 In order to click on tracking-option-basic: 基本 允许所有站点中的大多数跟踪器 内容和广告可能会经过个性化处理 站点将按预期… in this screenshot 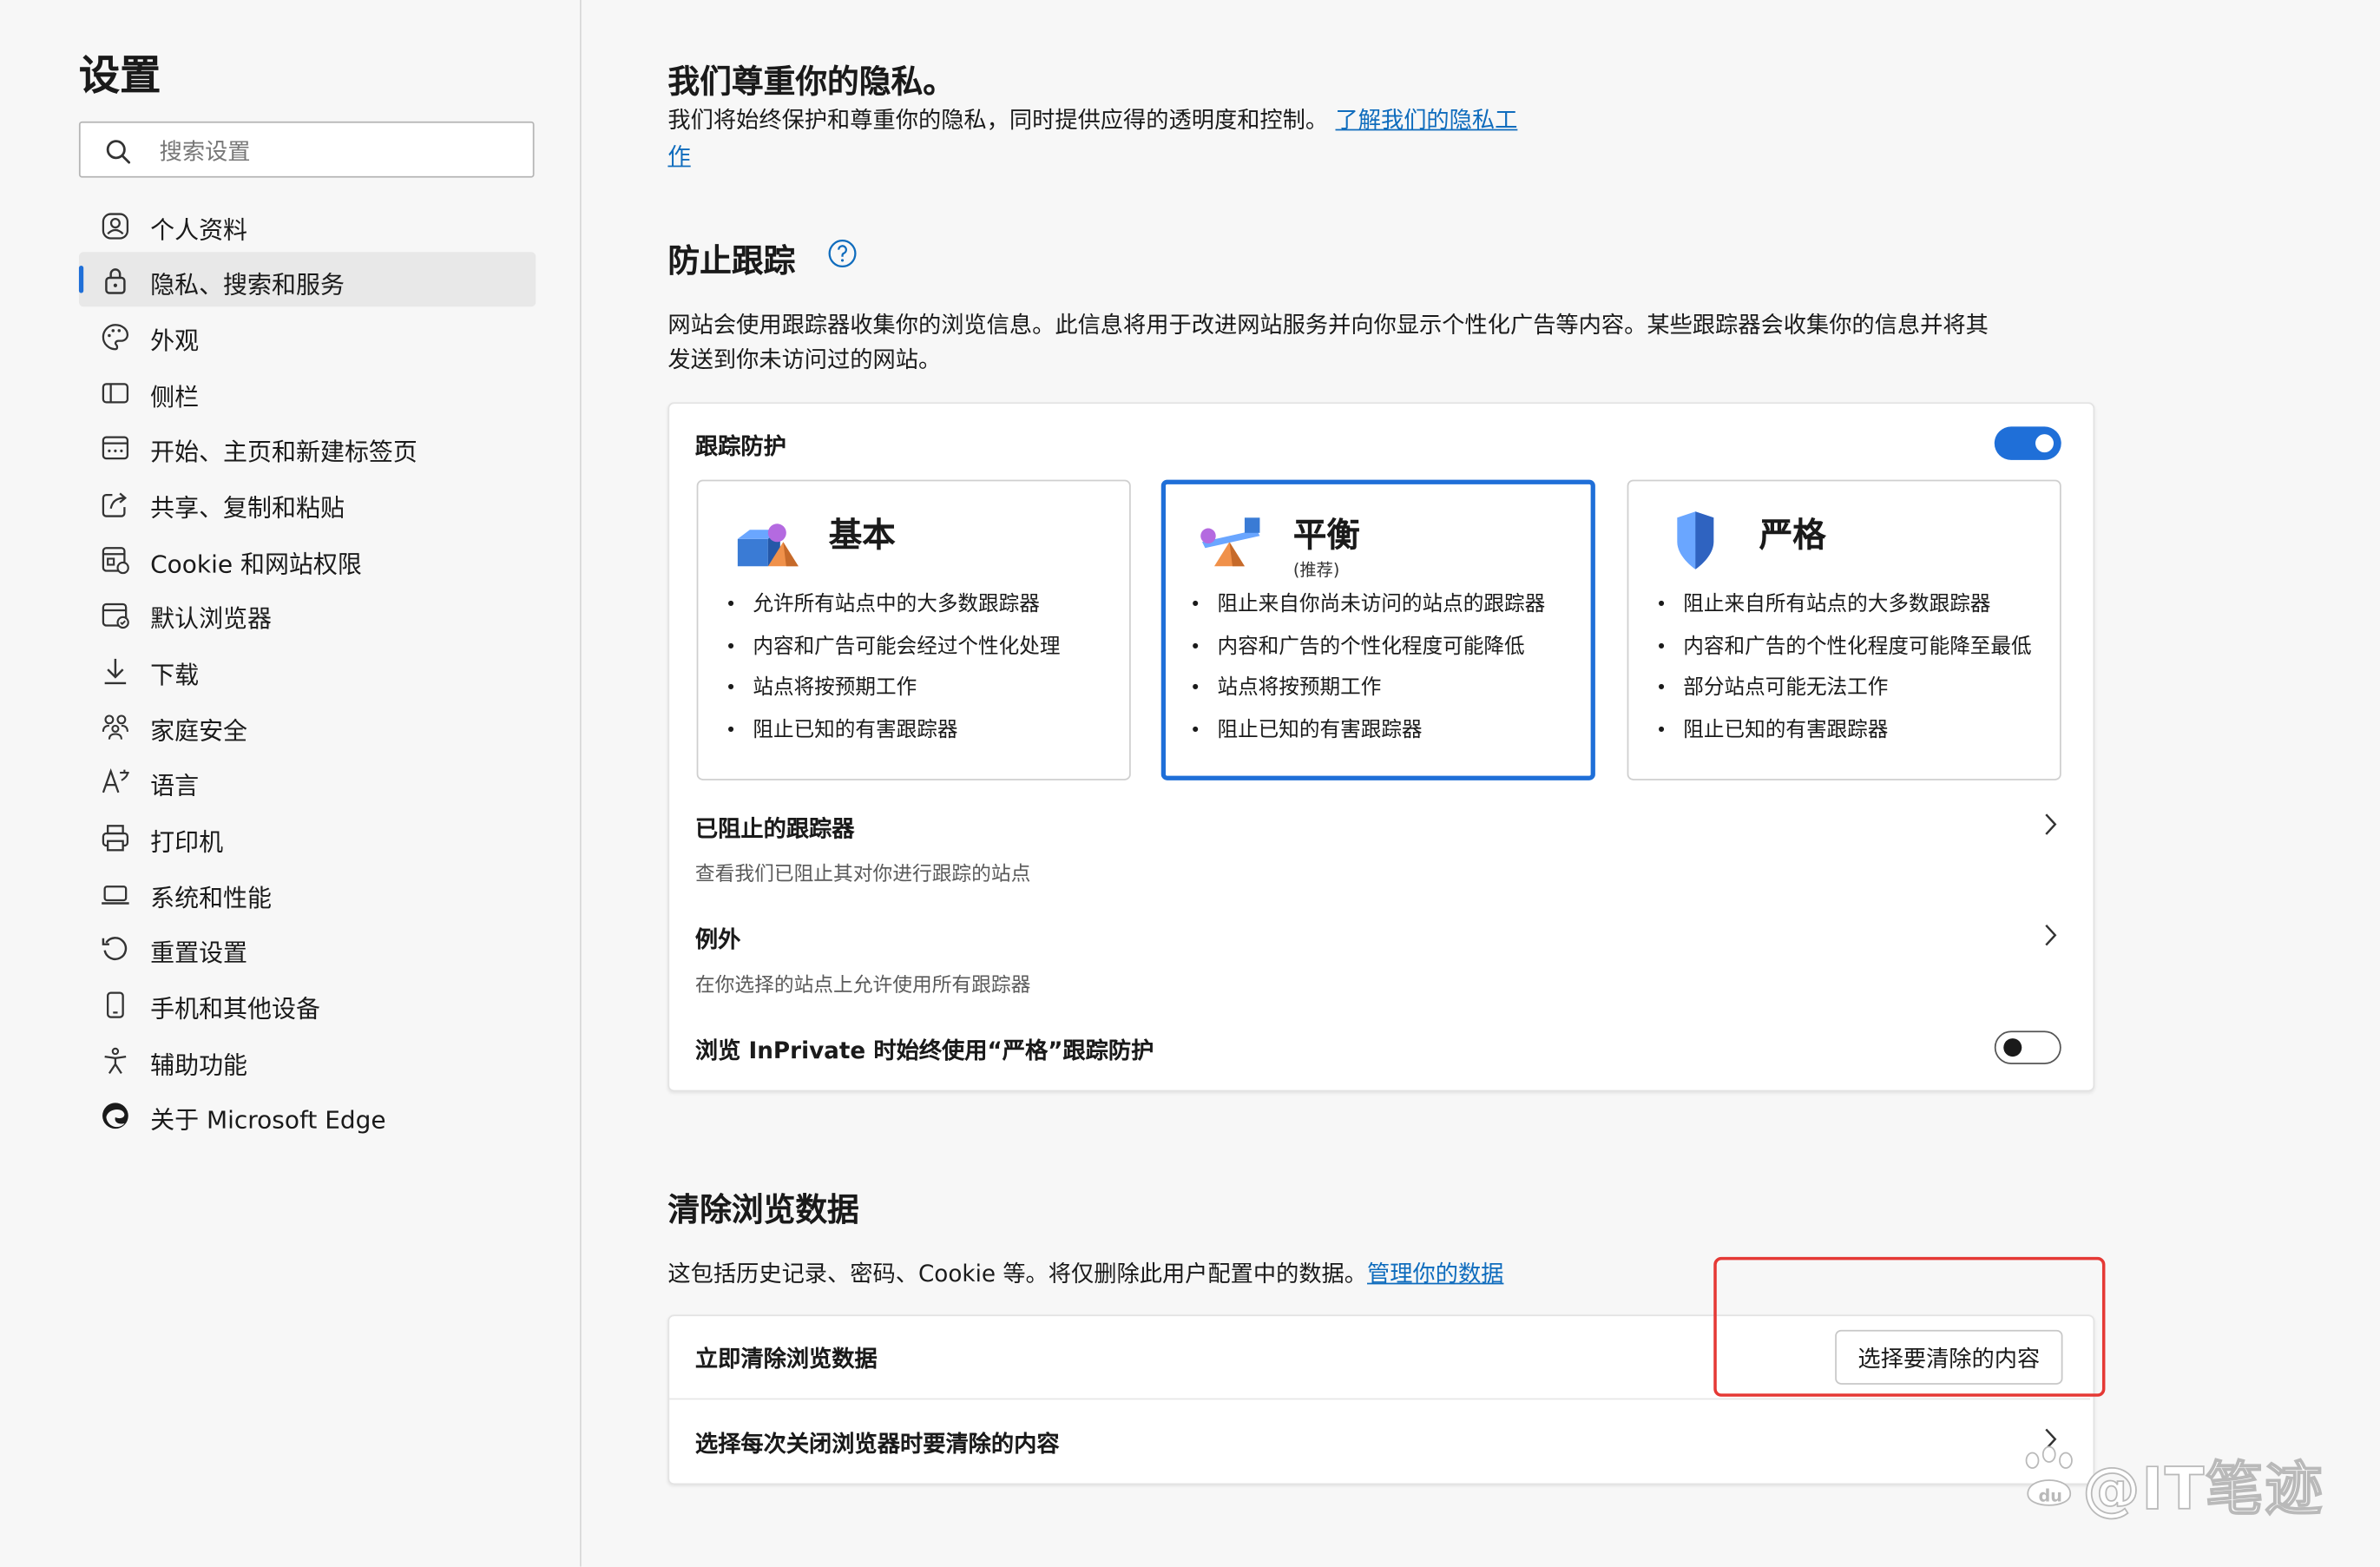, I will do `click(913, 629)`.